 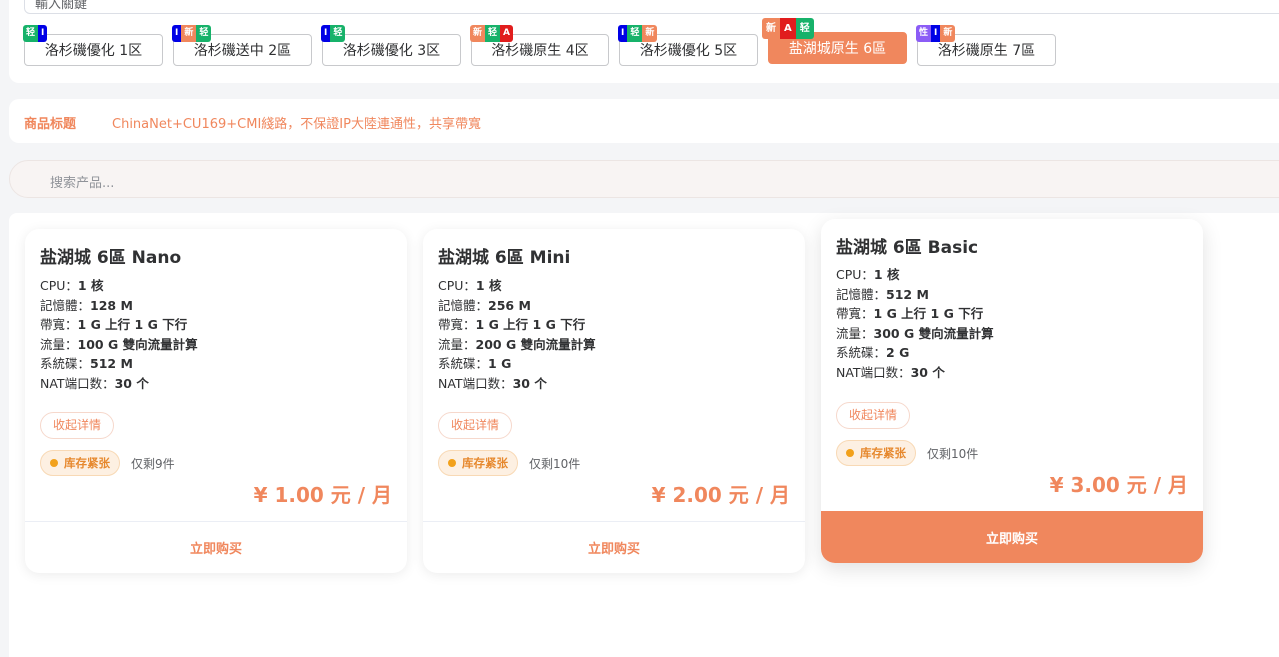 What do you see at coordinates (242, 51) in the screenshot?
I see `region-label: 洛杉磯送中 2區` at bounding box center [242, 51].